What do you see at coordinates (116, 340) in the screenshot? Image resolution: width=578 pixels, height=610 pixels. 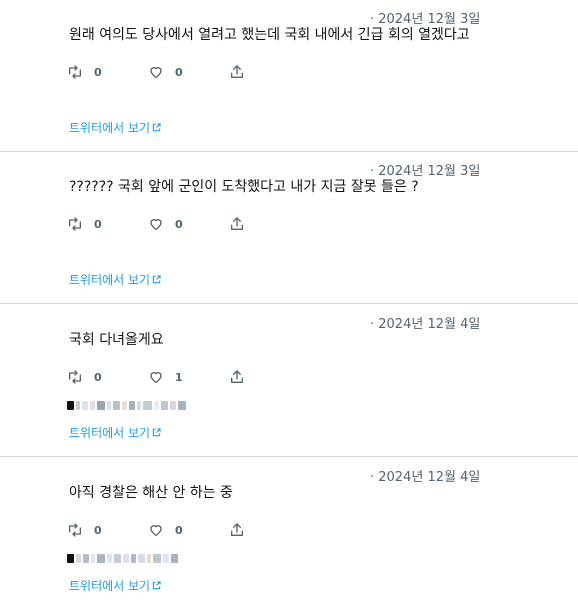 I see `tweet-text: 국회 다녀올게요` at bounding box center [116, 340].